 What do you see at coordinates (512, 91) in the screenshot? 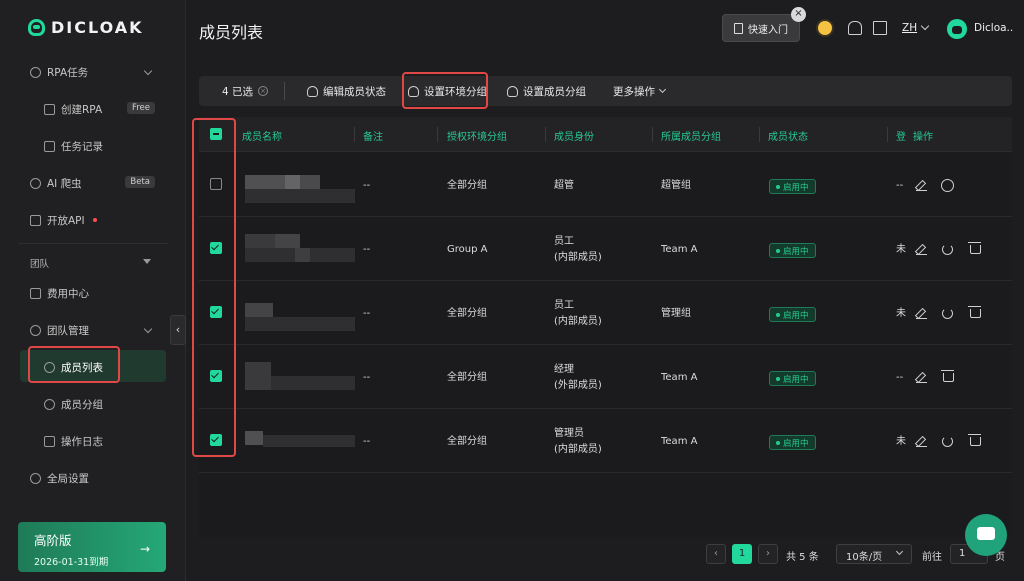
I see `users-icon` at bounding box center [512, 91].